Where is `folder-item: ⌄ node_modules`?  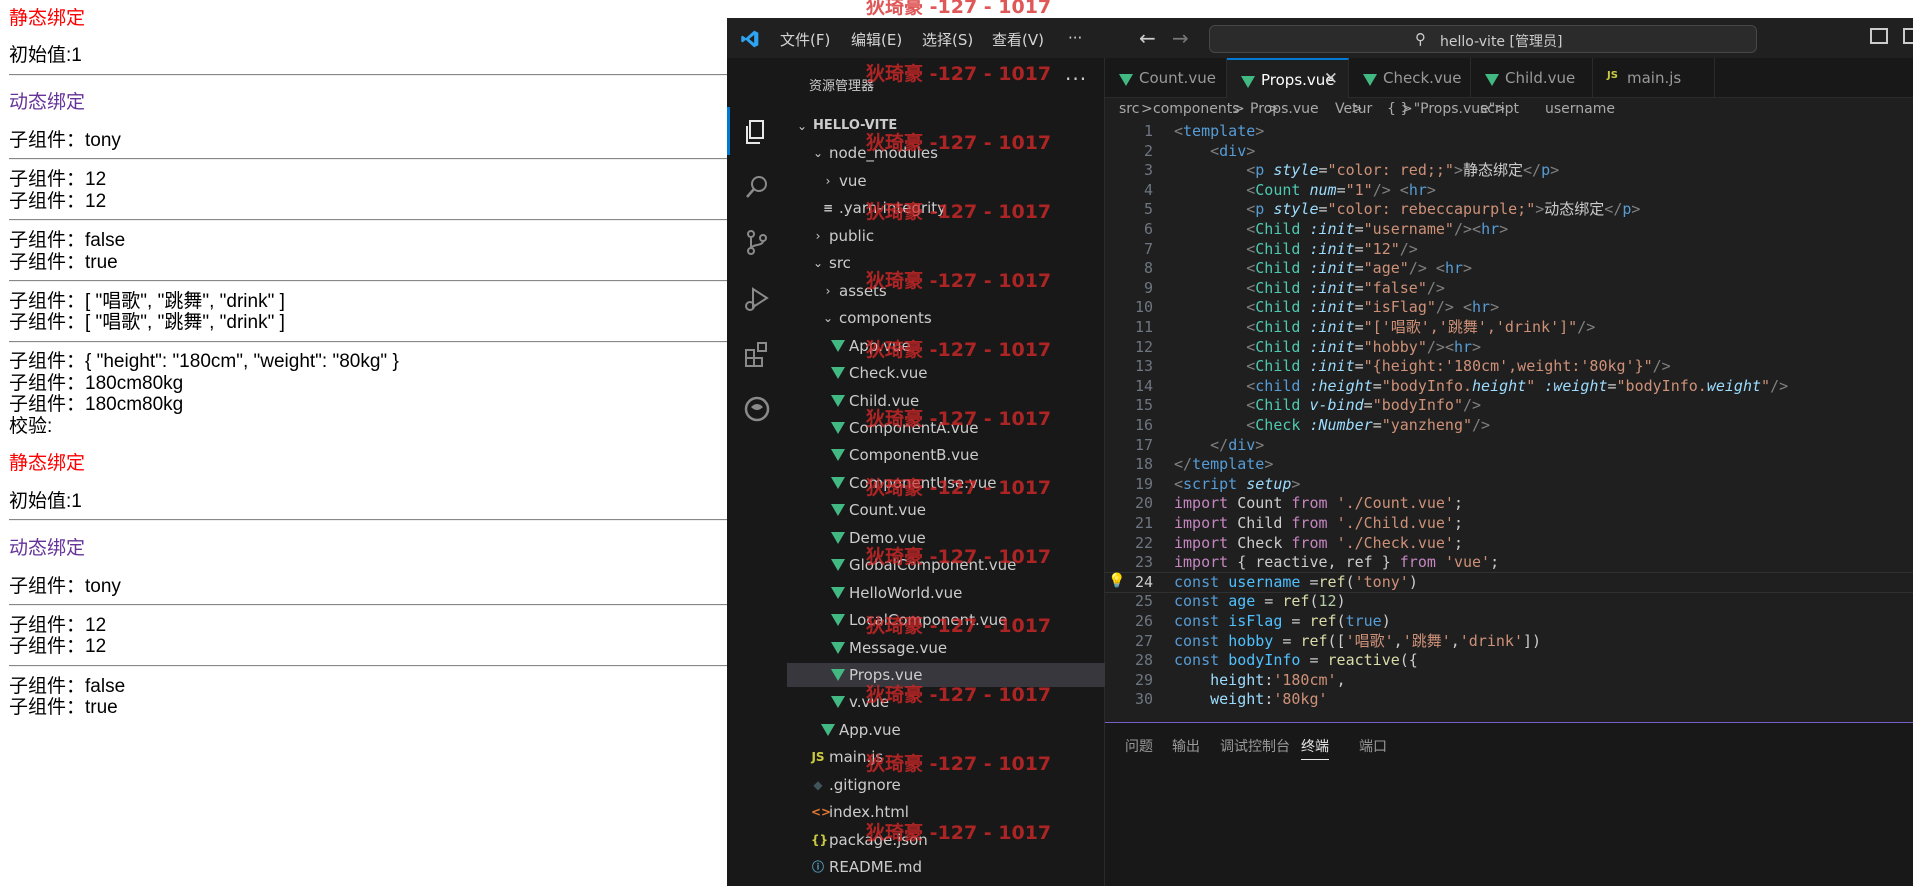
folder-item: ⌄ node_modules is located at coordinates (946, 153).